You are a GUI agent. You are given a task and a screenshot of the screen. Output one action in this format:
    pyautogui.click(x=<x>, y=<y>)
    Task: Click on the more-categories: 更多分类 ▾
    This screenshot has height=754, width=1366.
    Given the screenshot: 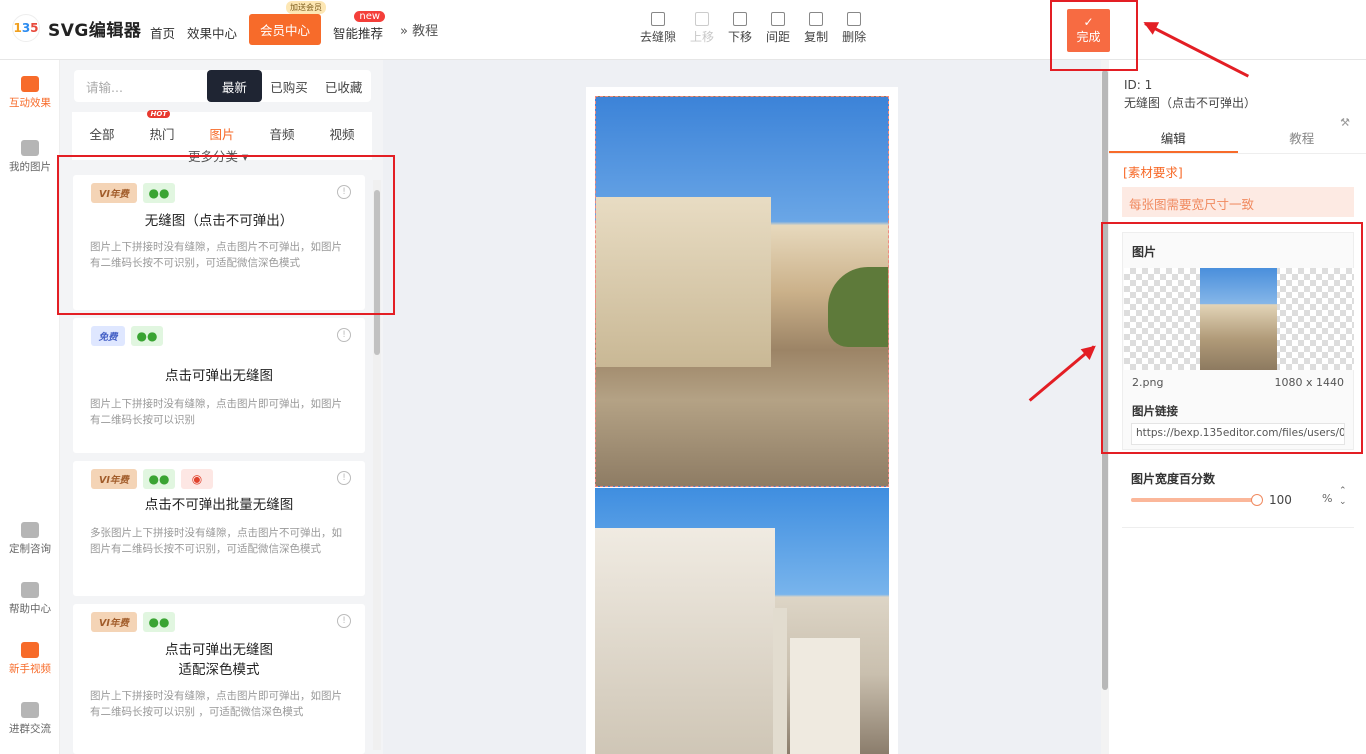 What is the action you would take?
    pyautogui.click(x=218, y=155)
    